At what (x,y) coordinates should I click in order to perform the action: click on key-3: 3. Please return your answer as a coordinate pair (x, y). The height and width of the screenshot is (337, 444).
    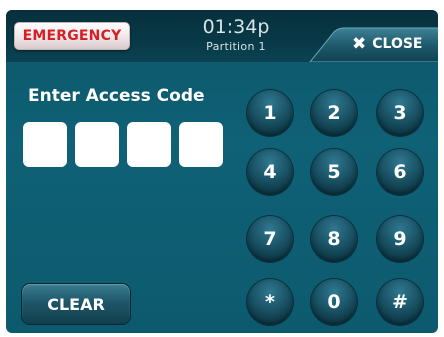
    Looking at the image, I should click on (400, 113).